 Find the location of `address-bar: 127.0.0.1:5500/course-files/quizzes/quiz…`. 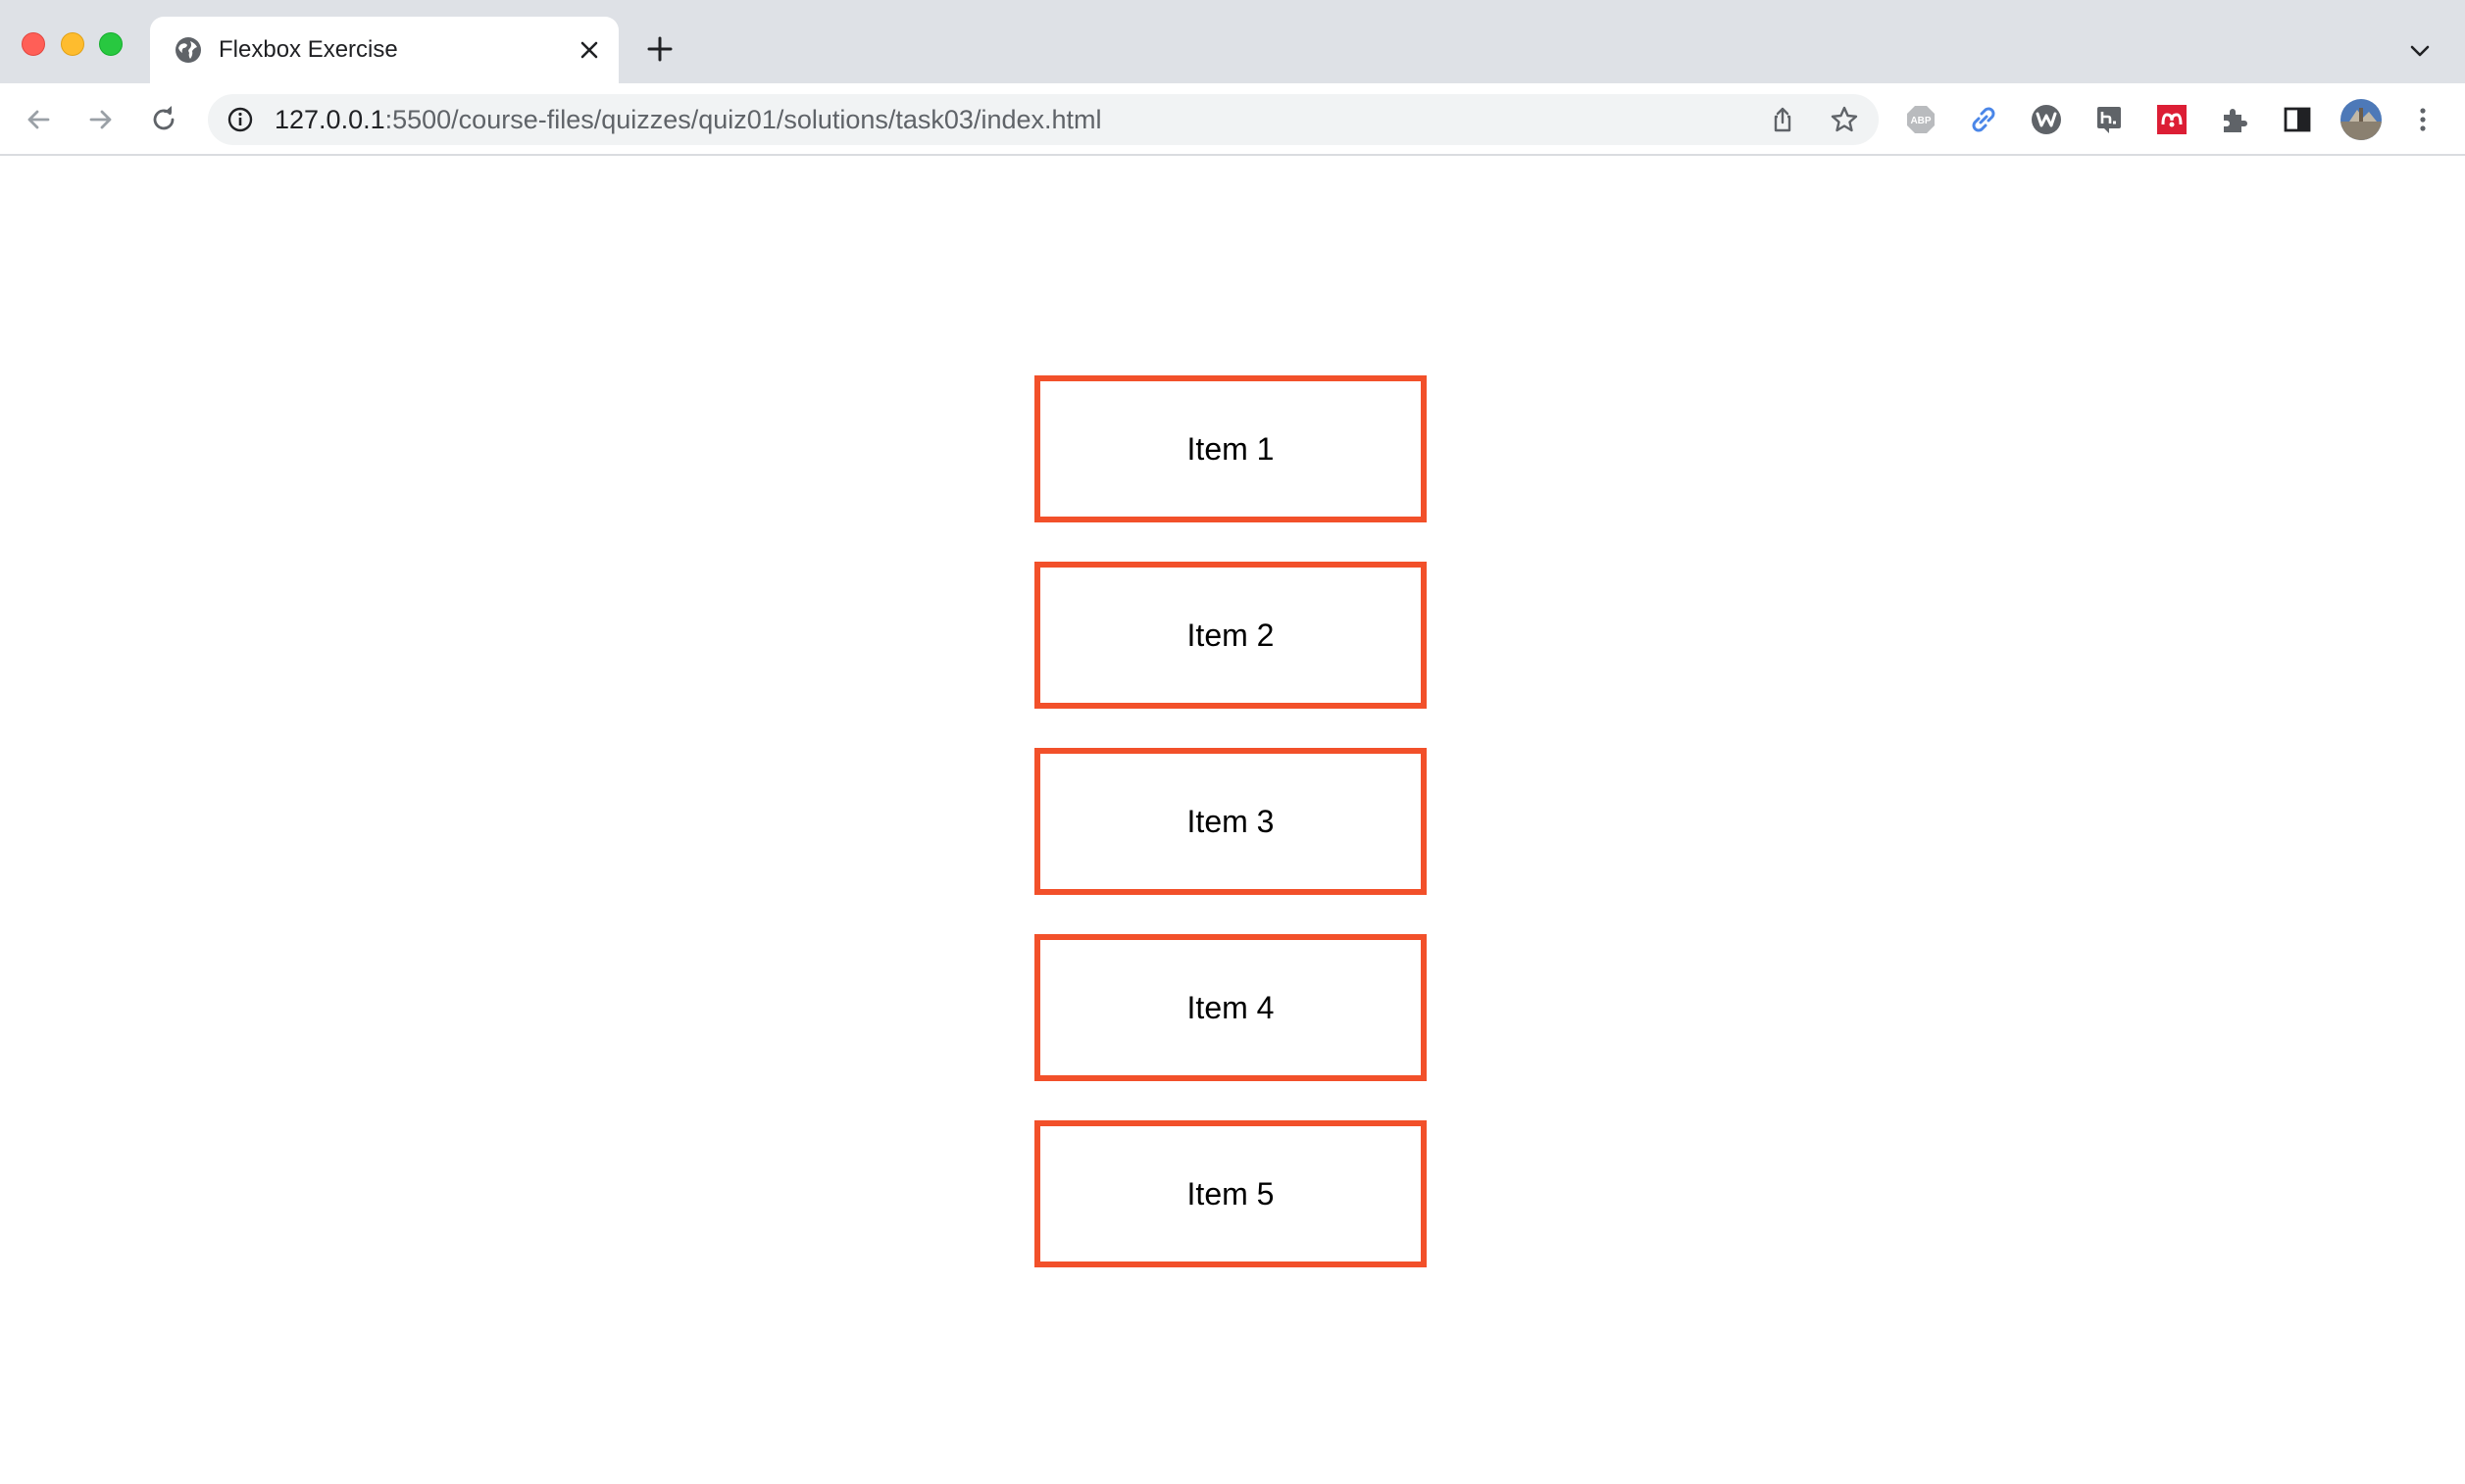

address-bar: 127.0.0.1:5500/course-files/quizzes/quiz… is located at coordinates (1043, 120).